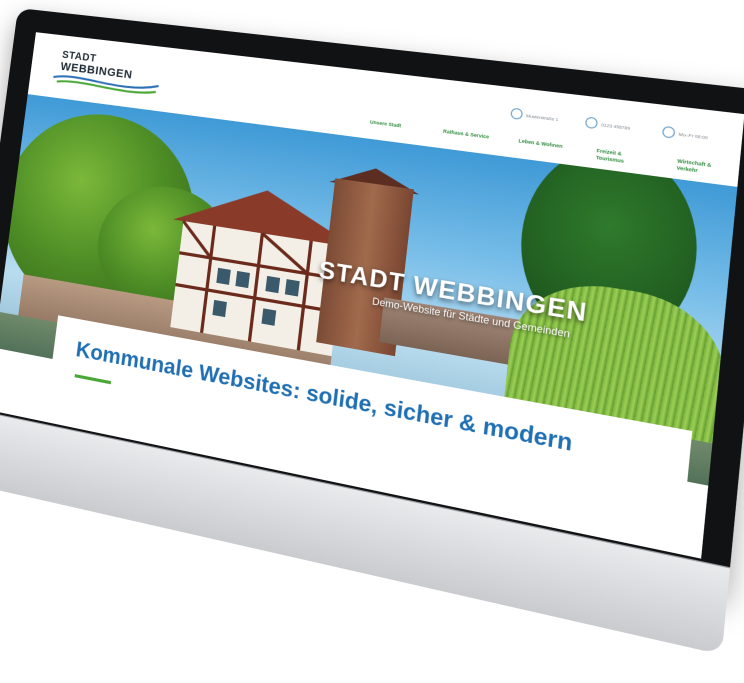 This screenshot has height=683, width=744. I want to click on clock-icon, so click(668, 132).